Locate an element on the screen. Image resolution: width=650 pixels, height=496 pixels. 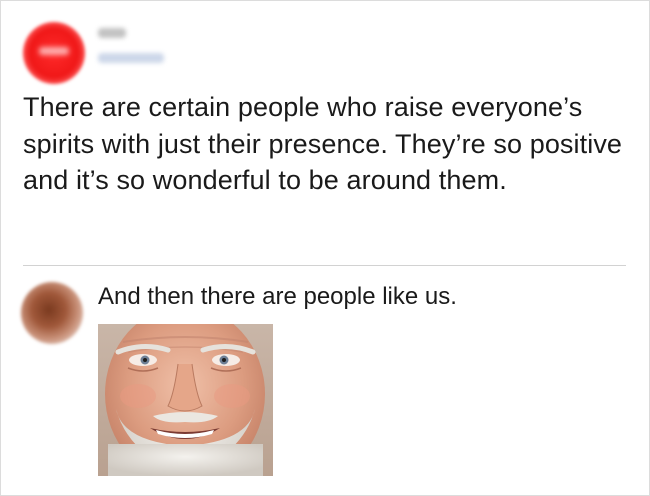
avatar-redacted-text is located at coordinates (54, 51).